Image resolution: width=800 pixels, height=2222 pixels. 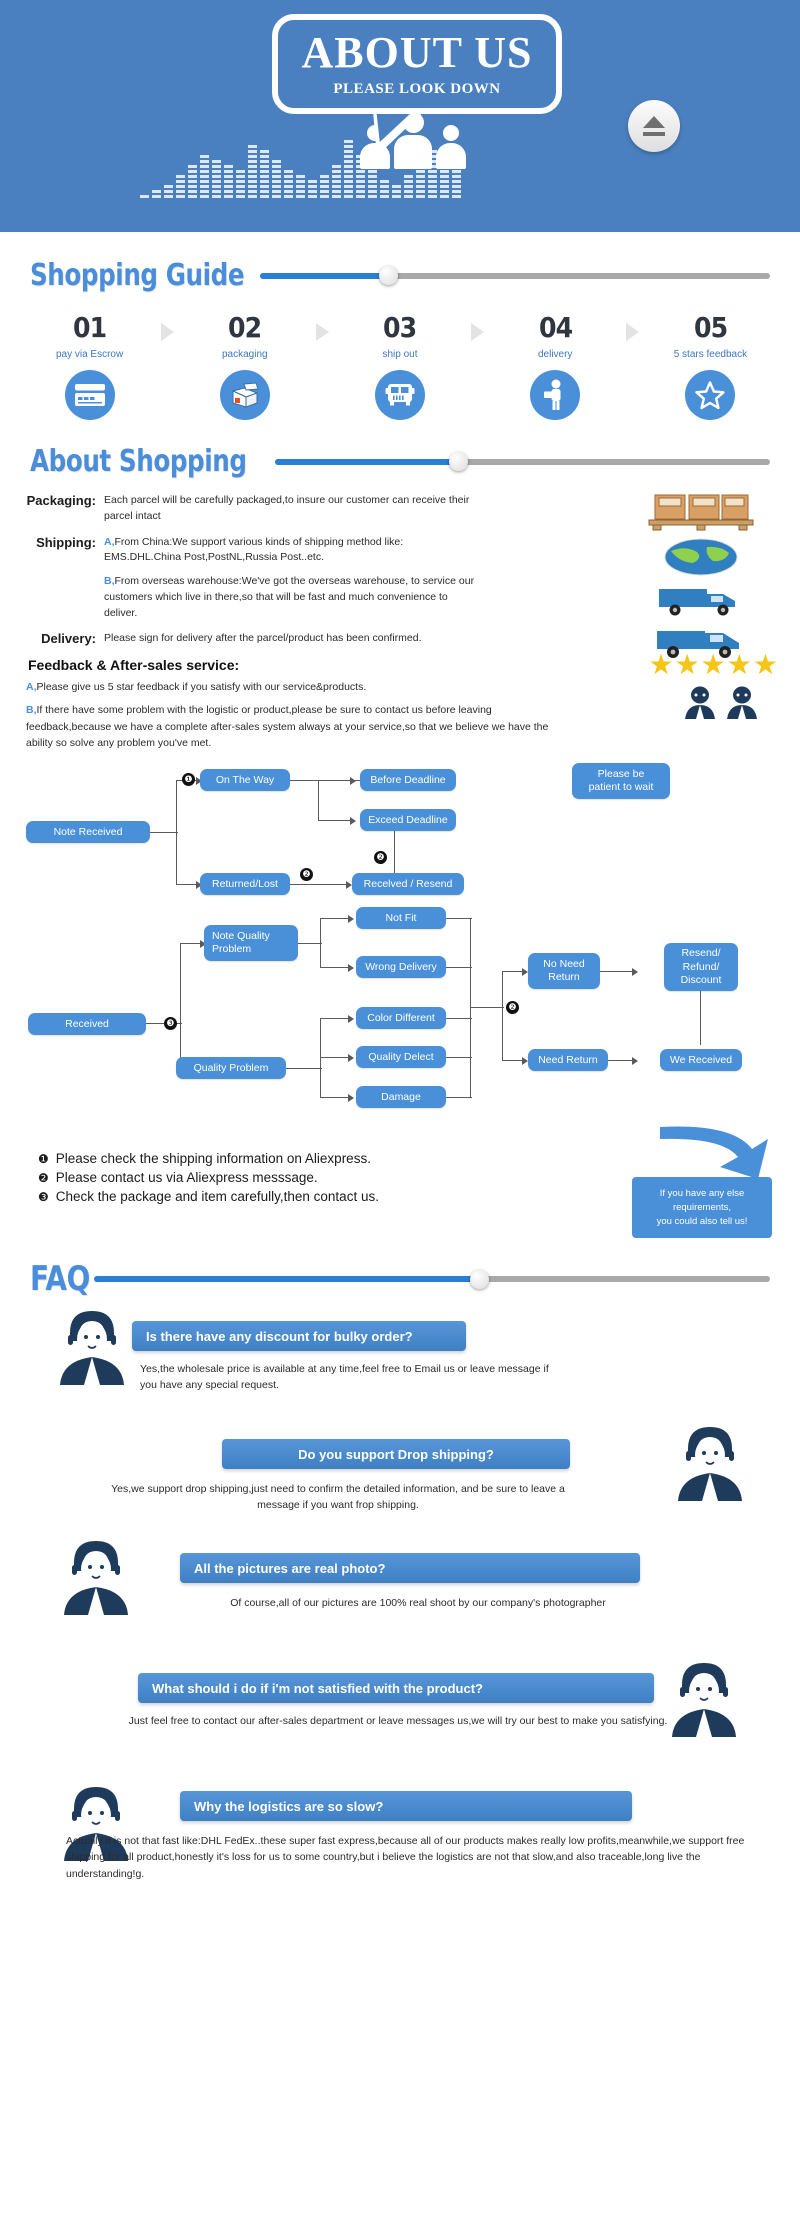 I want to click on step-label: 5 stars feedback, so click(x=710, y=354).